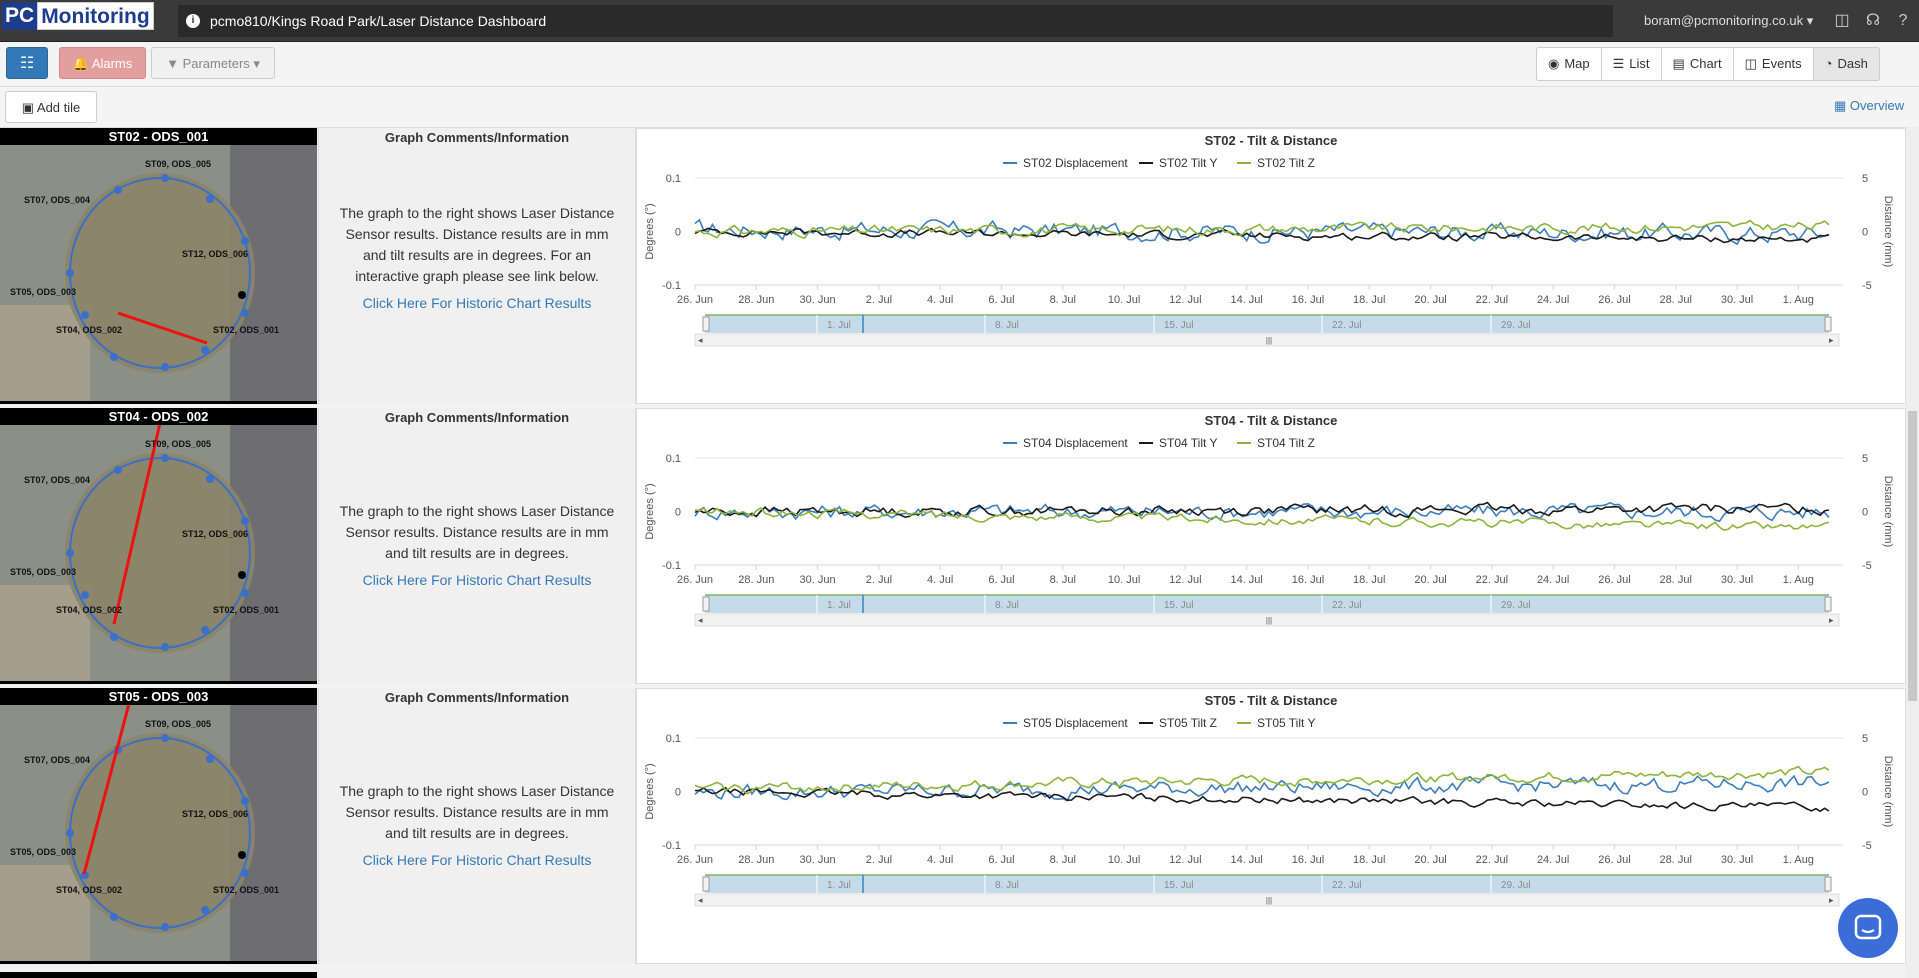  Describe the element at coordinates (1798, 300) in the screenshot. I see `x-tick-label: 1. Aug` at that location.